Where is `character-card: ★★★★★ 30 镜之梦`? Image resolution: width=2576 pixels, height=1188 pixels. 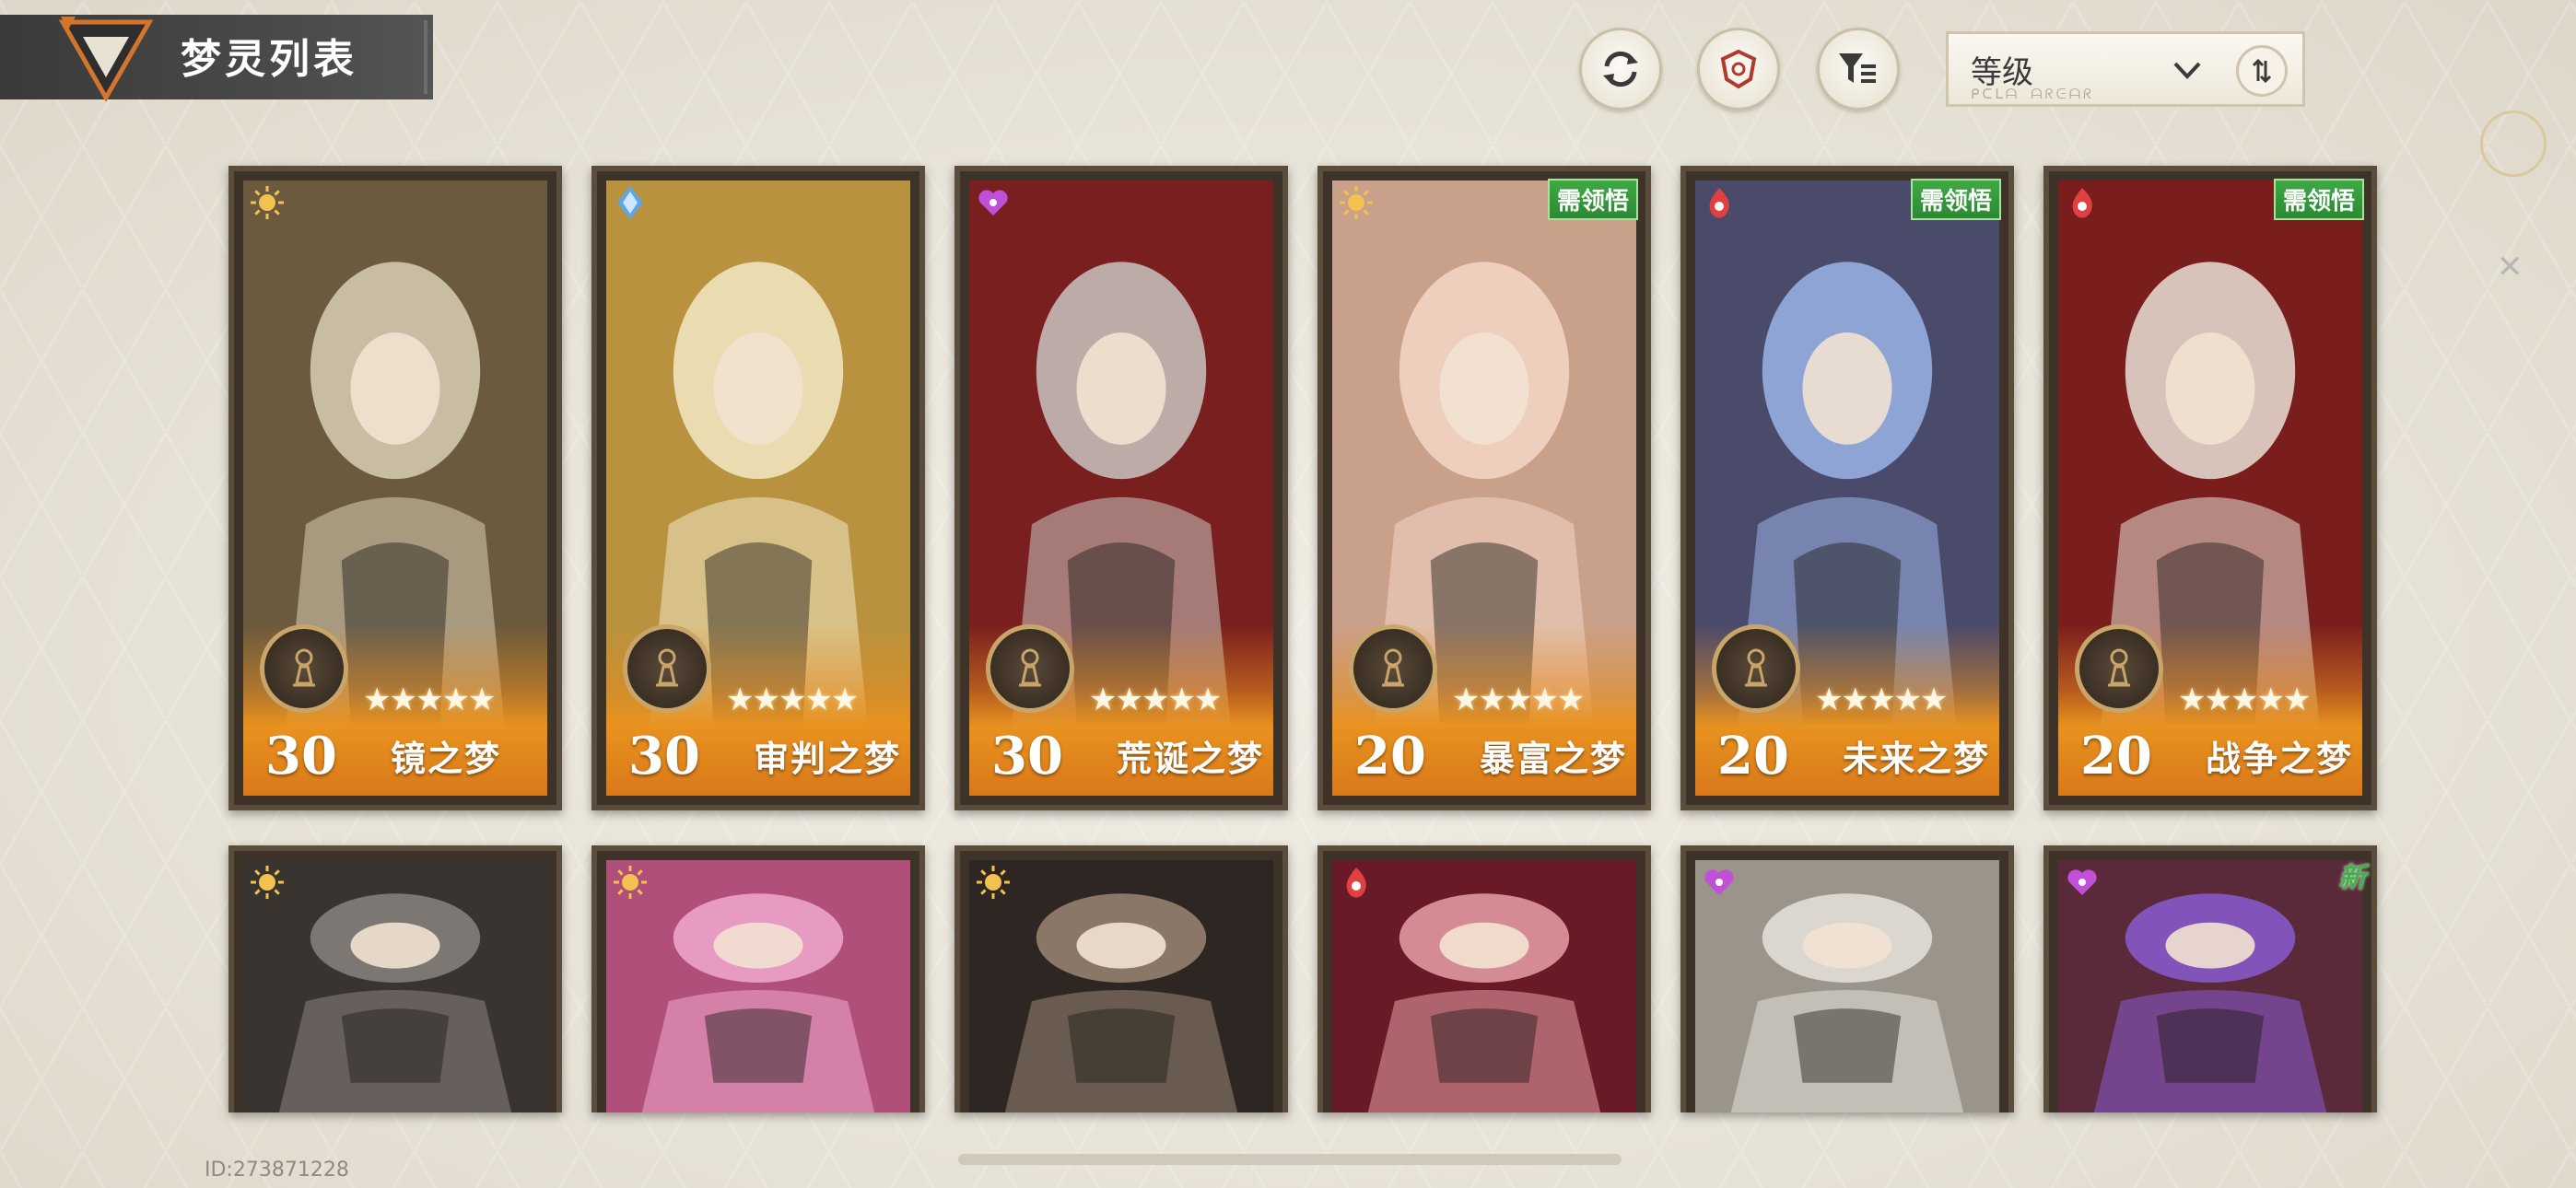
character-card: ★★★★★ 30 镜之梦 is located at coordinates (395, 488).